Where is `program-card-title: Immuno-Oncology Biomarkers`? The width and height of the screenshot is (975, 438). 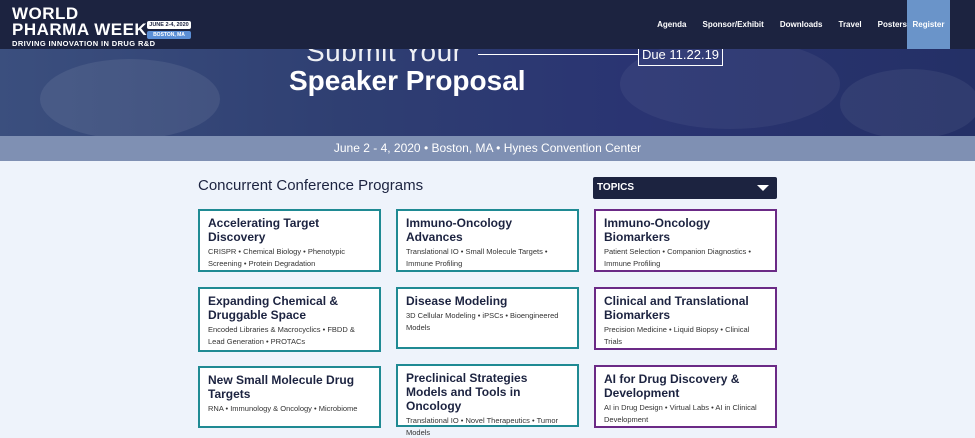
program-card-title: Immuno-Oncology Biomarkers is located at coordinates (657, 230).